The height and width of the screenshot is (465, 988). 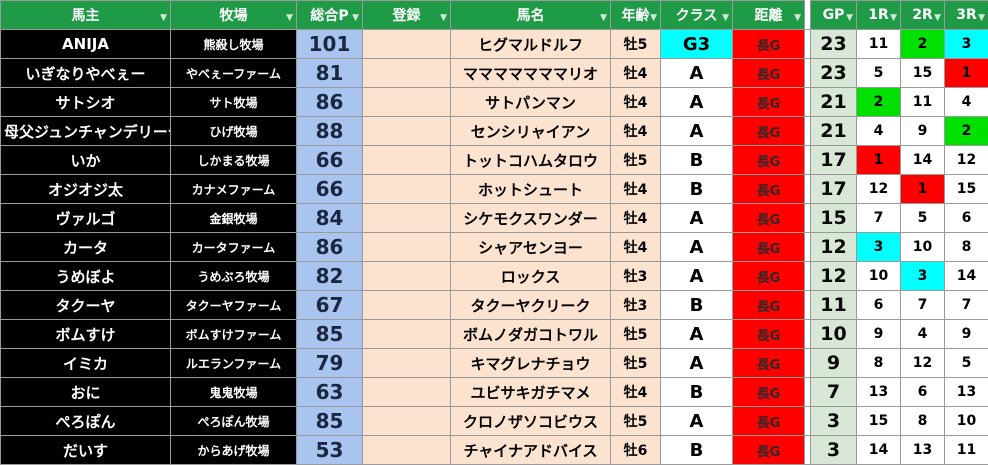 I want to click on cell-points: 66, so click(x=329, y=160).